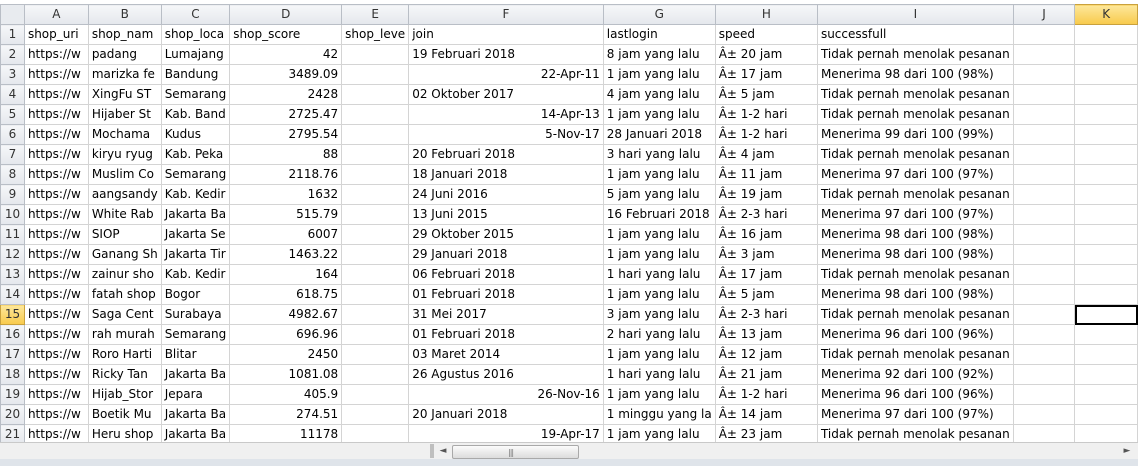  Describe the element at coordinates (766, 54) in the screenshot. I see `cell-h2: Â± 20 jam` at that location.